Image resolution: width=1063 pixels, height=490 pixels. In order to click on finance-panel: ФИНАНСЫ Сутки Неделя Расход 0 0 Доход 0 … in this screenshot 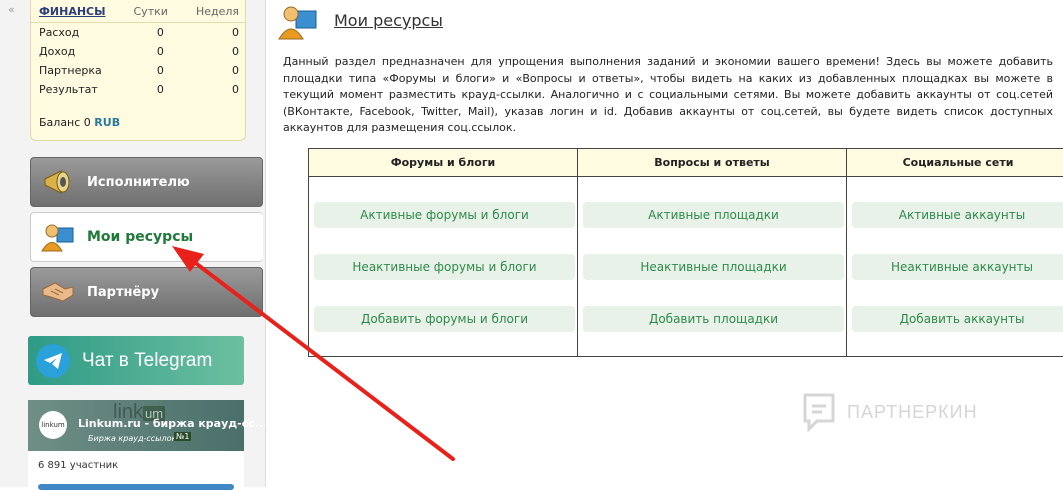, I will do `click(138, 70)`.